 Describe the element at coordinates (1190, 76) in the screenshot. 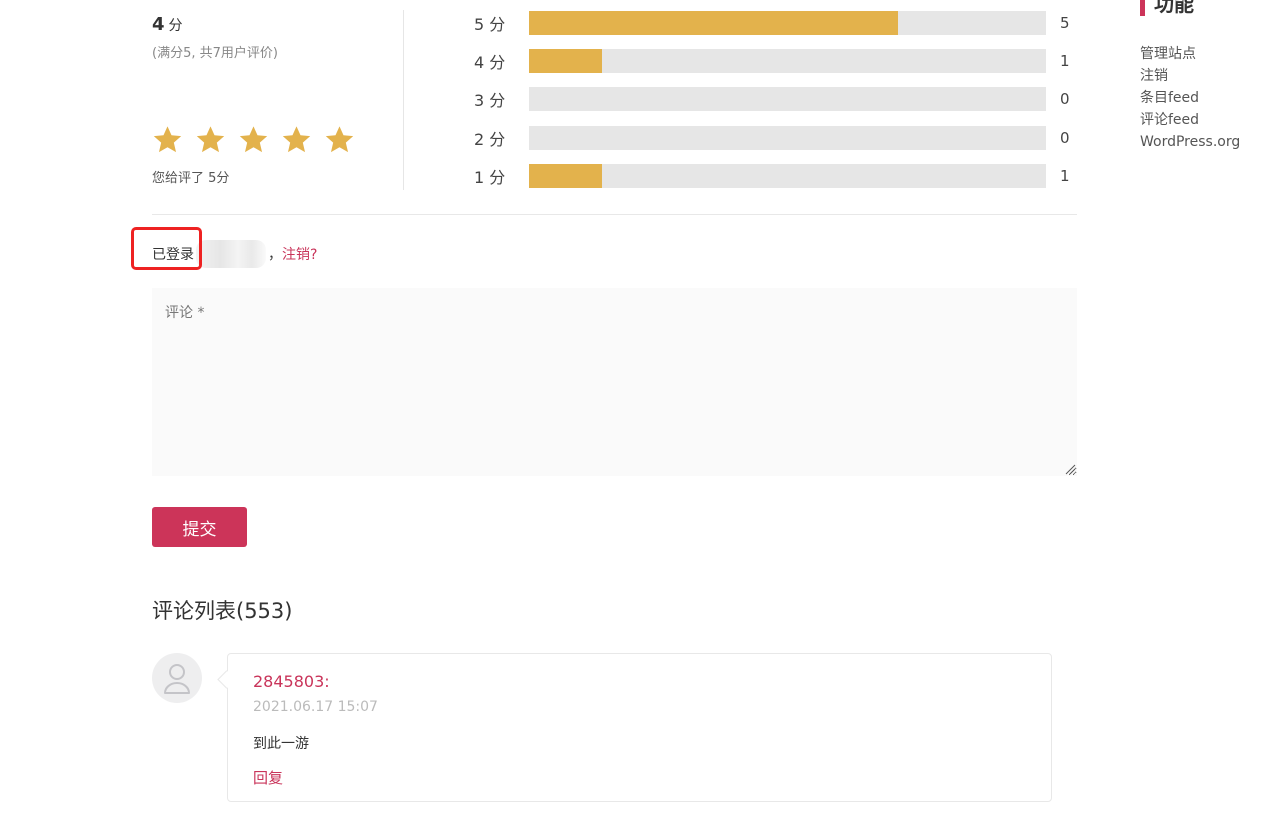

I see `sidebar-link-logout: 注销` at that location.